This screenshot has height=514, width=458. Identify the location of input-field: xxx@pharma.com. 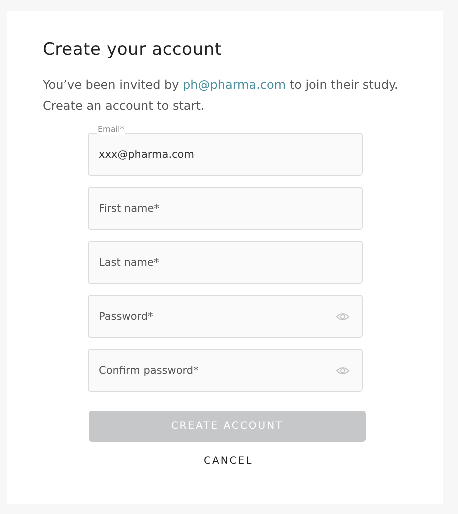
(225, 154).